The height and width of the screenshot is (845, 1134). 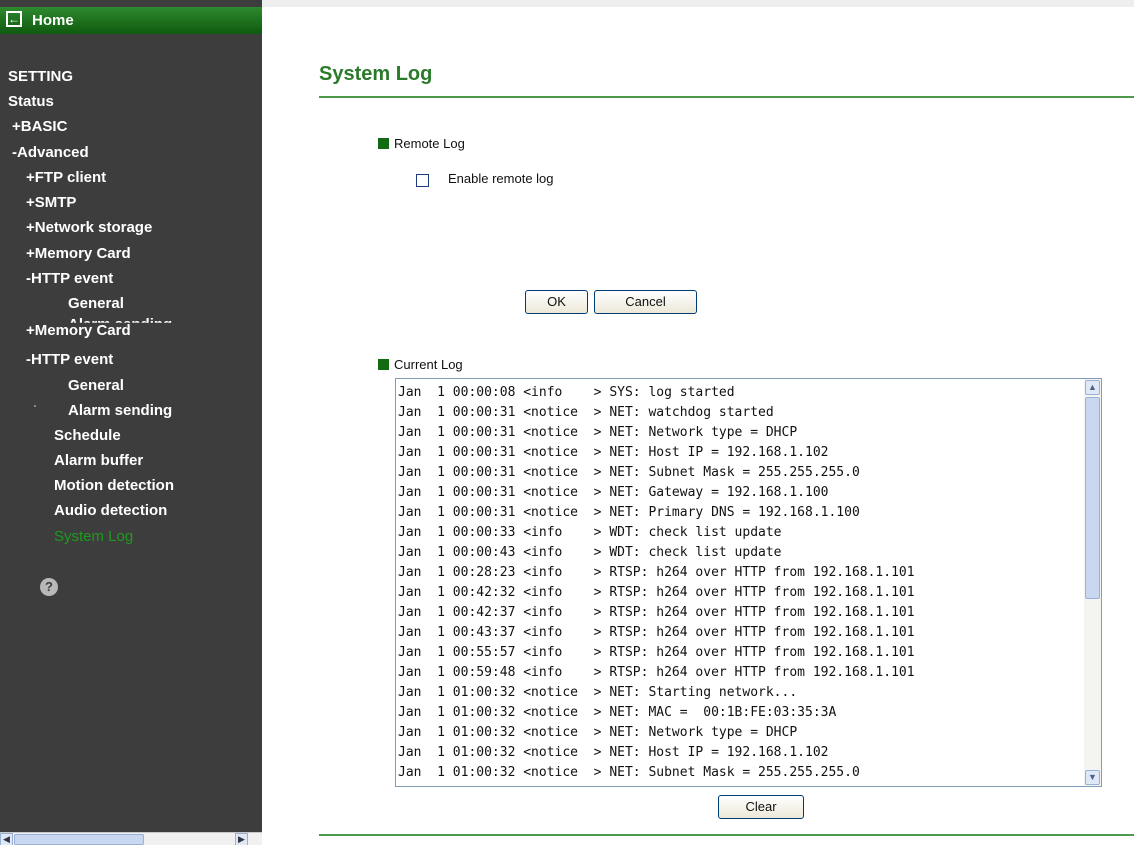 I want to click on nav-http-general-2: General, so click(x=96, y=385).